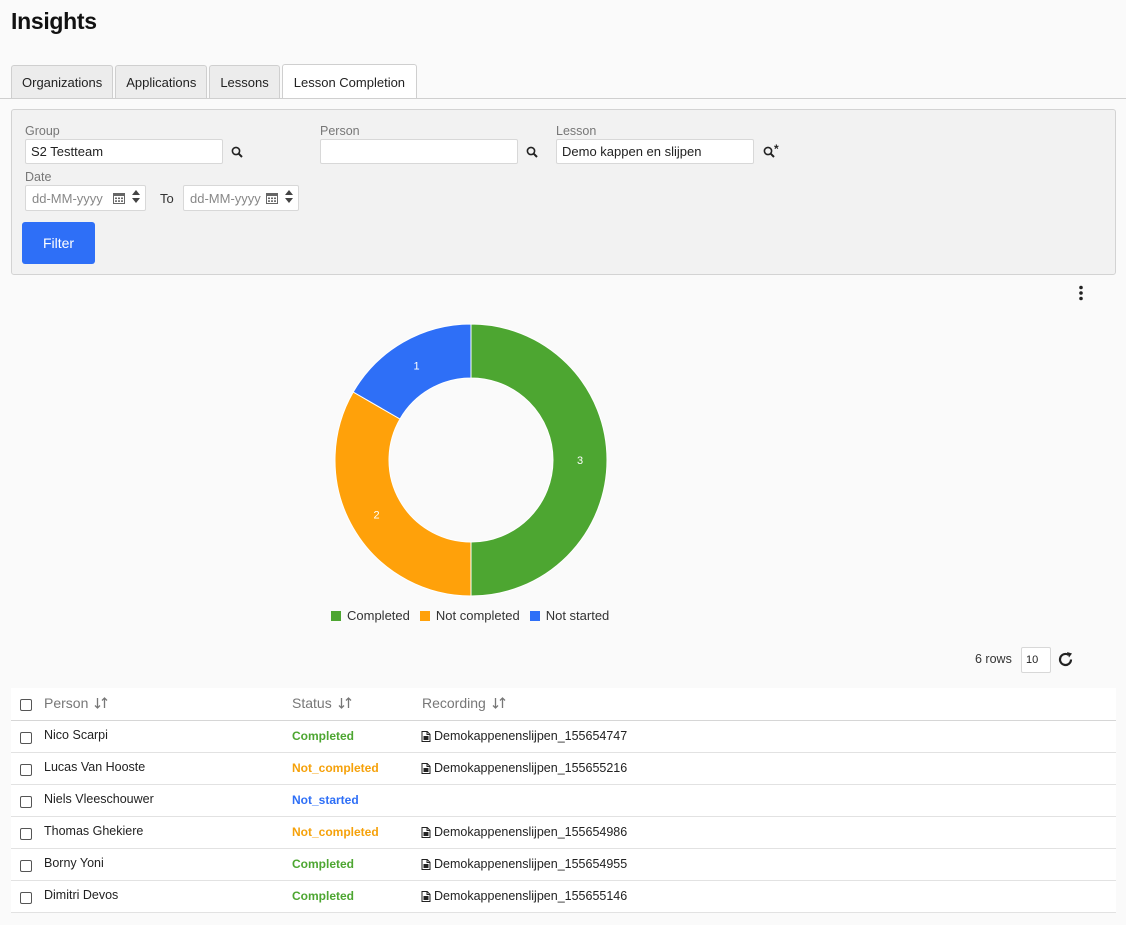 The image size is (1126, 925). What do you see at coordinates (416, 367) in the screenshot?
I see `donut-slice-label: 1` at bounding box center [416, 367].